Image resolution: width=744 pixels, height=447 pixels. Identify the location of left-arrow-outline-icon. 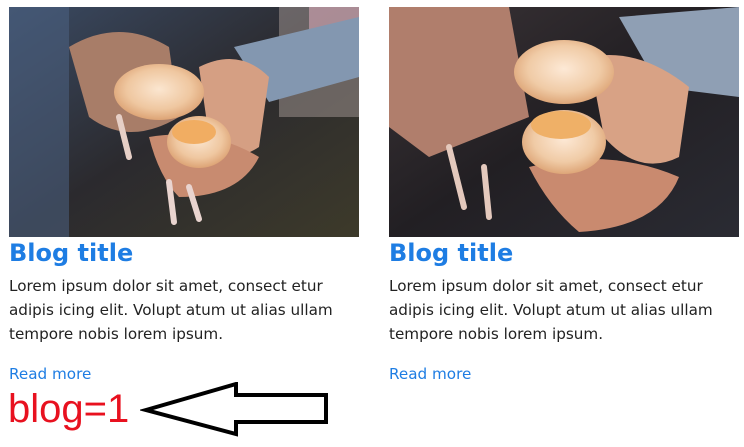
(234, 409).